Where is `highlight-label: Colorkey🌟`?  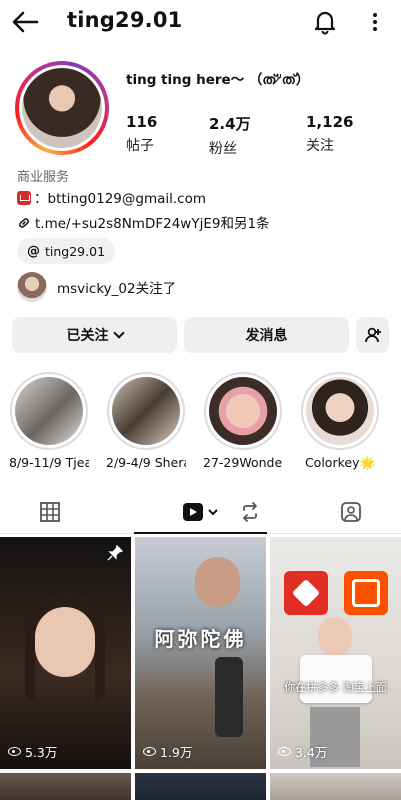
highlight-label: Colorkey🌟 is located at coordinates (340, 462).